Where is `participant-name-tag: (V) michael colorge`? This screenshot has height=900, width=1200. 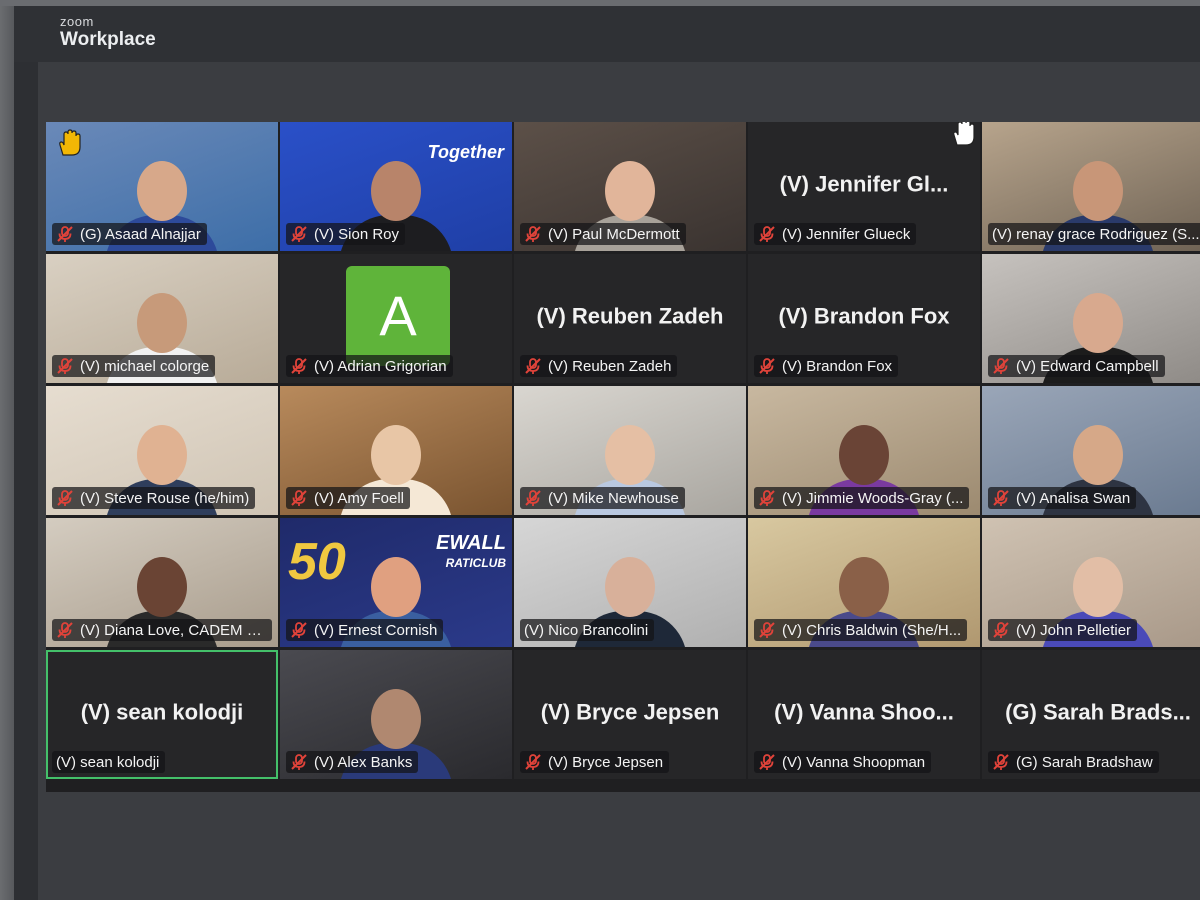 participant-name-tag: (V) michael colorge is located at coordinates (134, 366).